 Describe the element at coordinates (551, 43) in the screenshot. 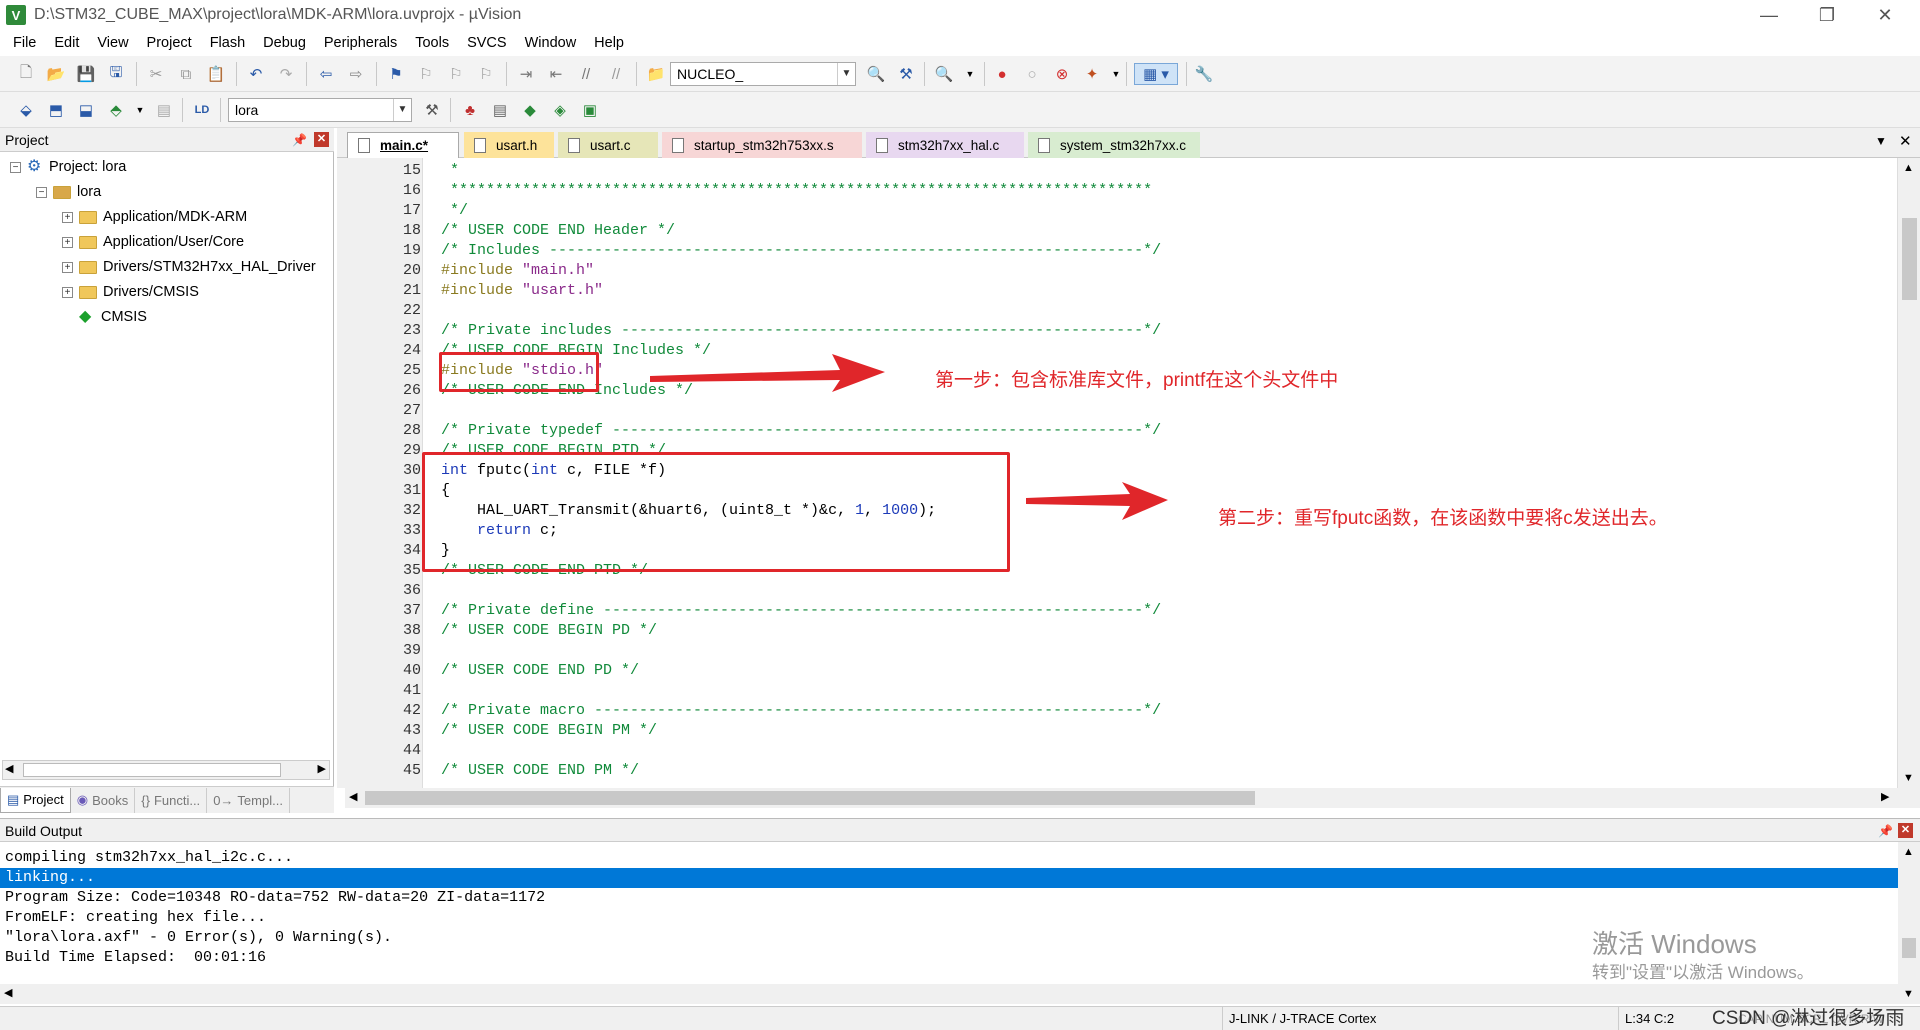

I see `menu-window: Window` at that location.